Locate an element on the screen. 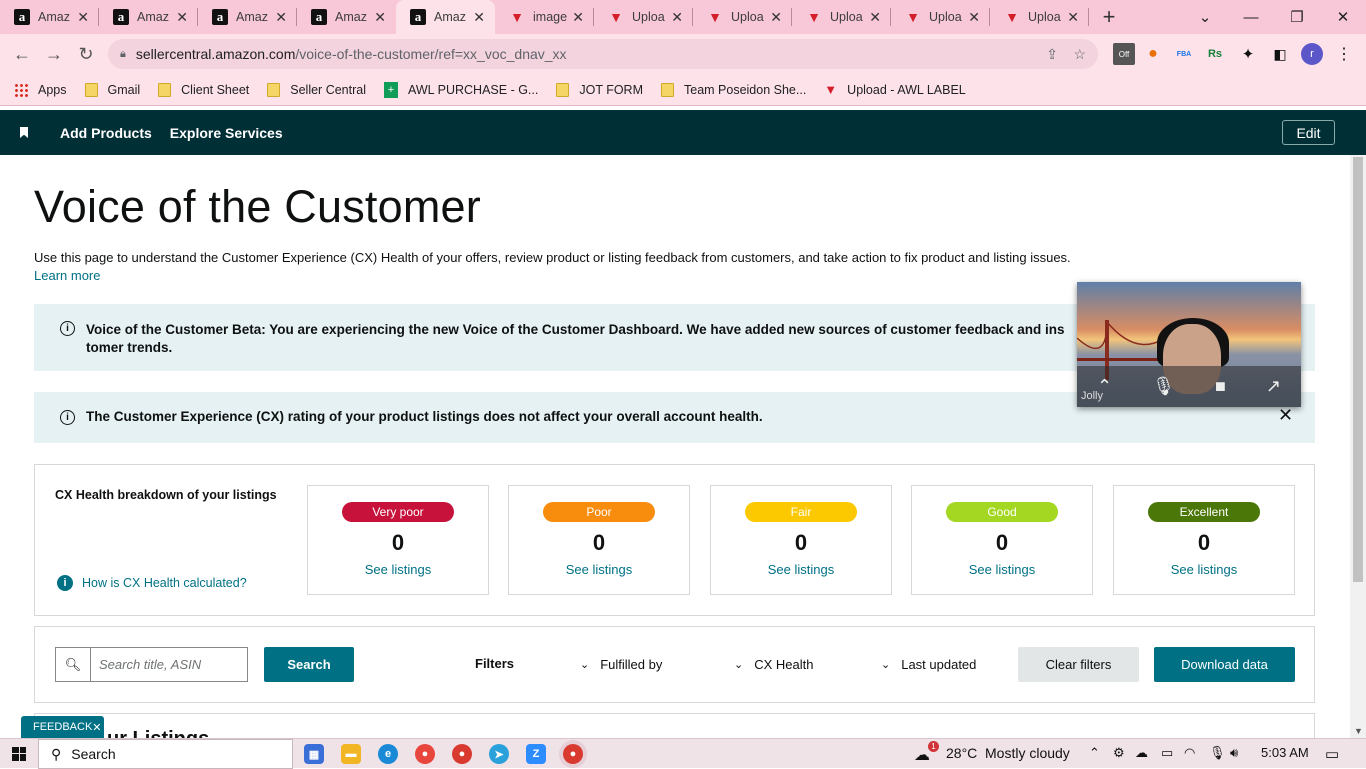  notifications-icon: ▭ is located at coordinates (1332, 754).